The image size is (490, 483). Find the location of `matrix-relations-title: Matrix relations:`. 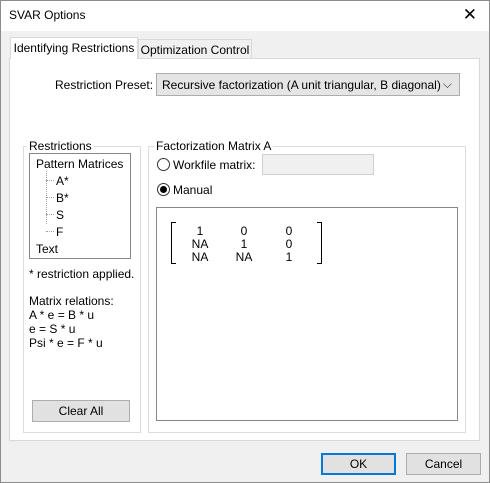

matrix-relations-title: Matrix relations: is located at coordinates (71, 301).